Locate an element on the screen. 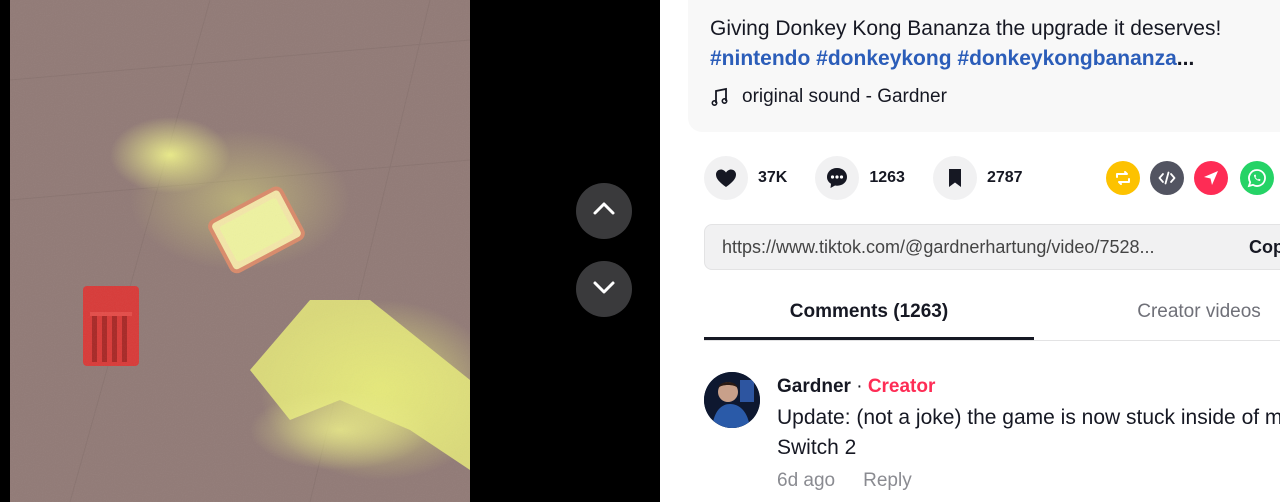 Image resolution: width=1280 pixels, height=502 pixels. comment-time: 6d ago is located at coordinates (806, 480).